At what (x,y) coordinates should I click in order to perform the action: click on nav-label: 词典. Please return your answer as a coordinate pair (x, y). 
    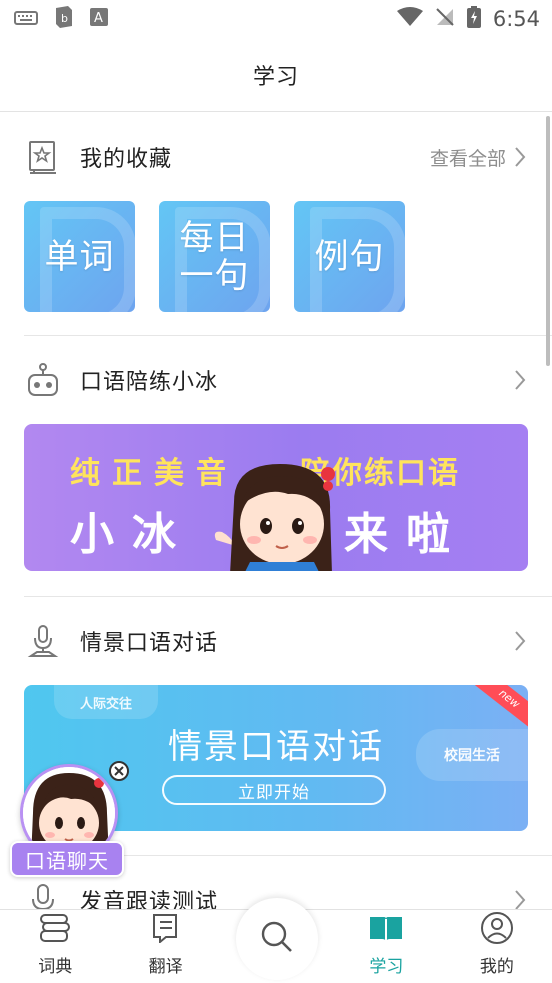
    Looking at the image, I should click on (55, 967).